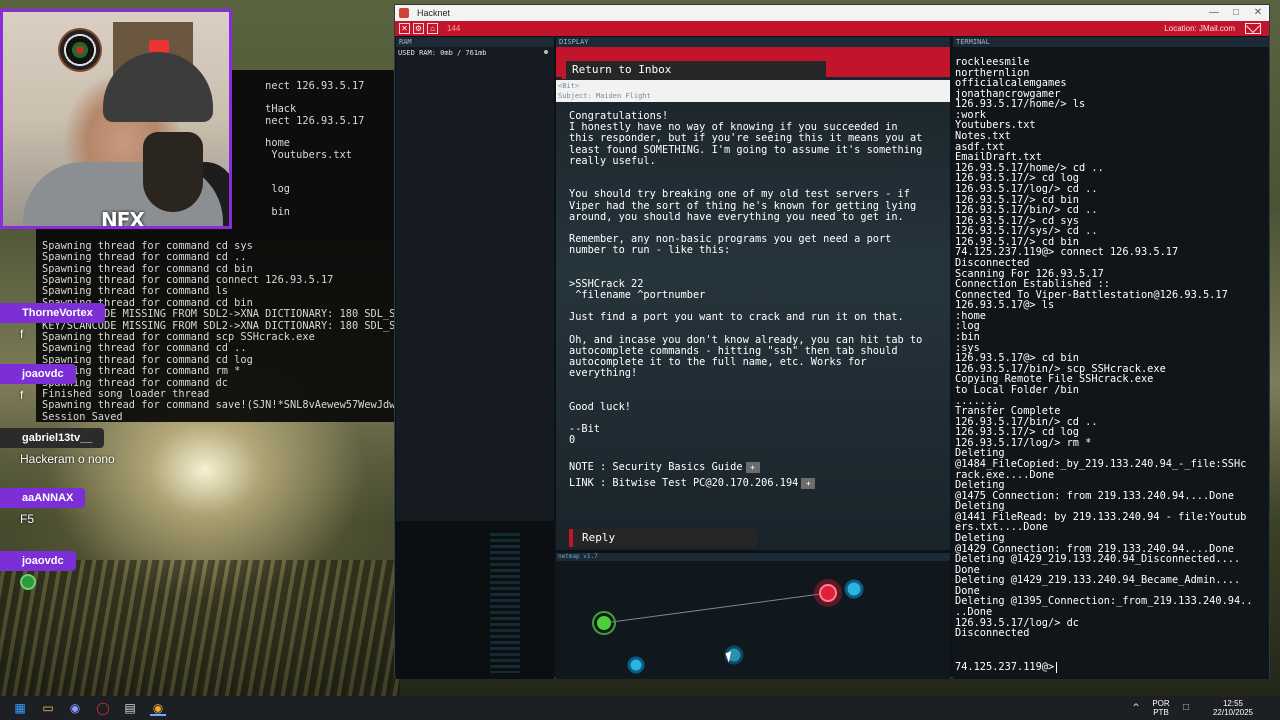  I want to click on exit-icon: ✕, so click(404, 28).